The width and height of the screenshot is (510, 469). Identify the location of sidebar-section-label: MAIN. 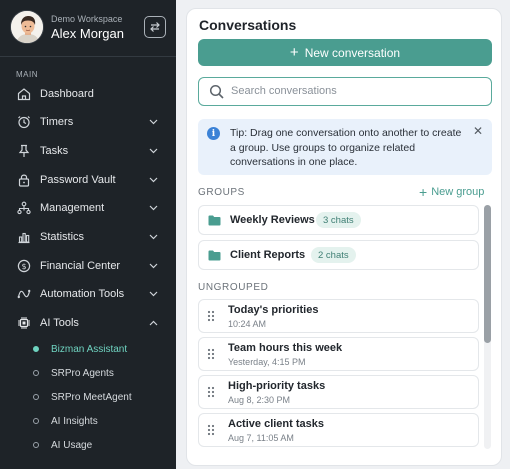
(27, 74).